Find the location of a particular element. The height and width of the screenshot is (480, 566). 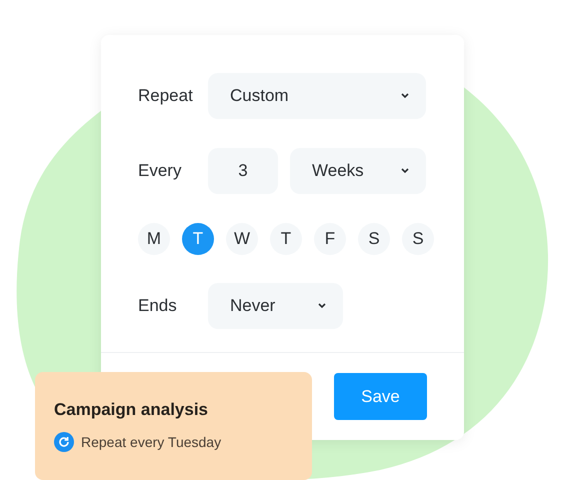

field-label: Every is located at coordinates (160, 171).